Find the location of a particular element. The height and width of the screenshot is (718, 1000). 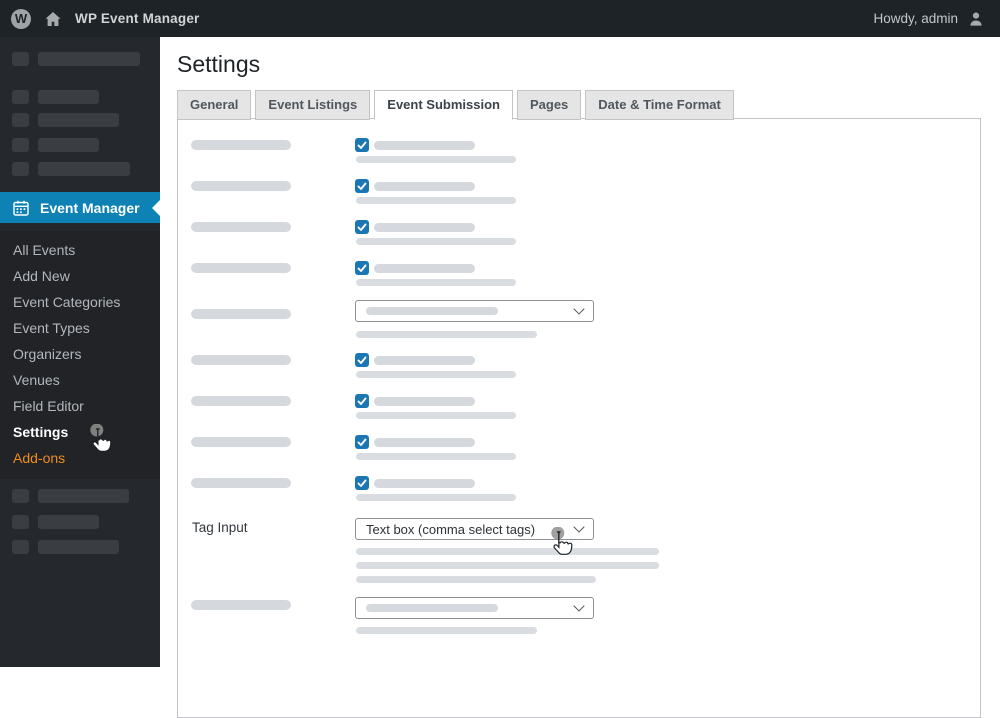

tag-input-label: Tag Input is located at coordinates (220, 527).